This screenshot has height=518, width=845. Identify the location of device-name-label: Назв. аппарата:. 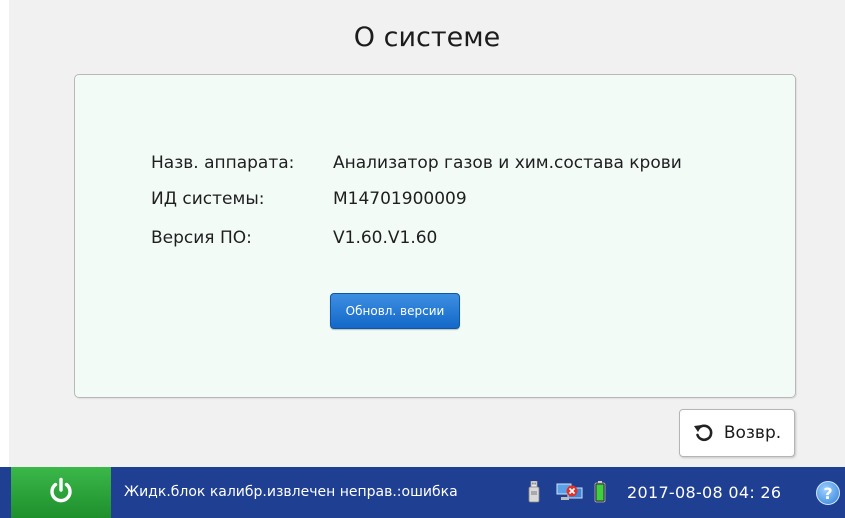
(223, 163).